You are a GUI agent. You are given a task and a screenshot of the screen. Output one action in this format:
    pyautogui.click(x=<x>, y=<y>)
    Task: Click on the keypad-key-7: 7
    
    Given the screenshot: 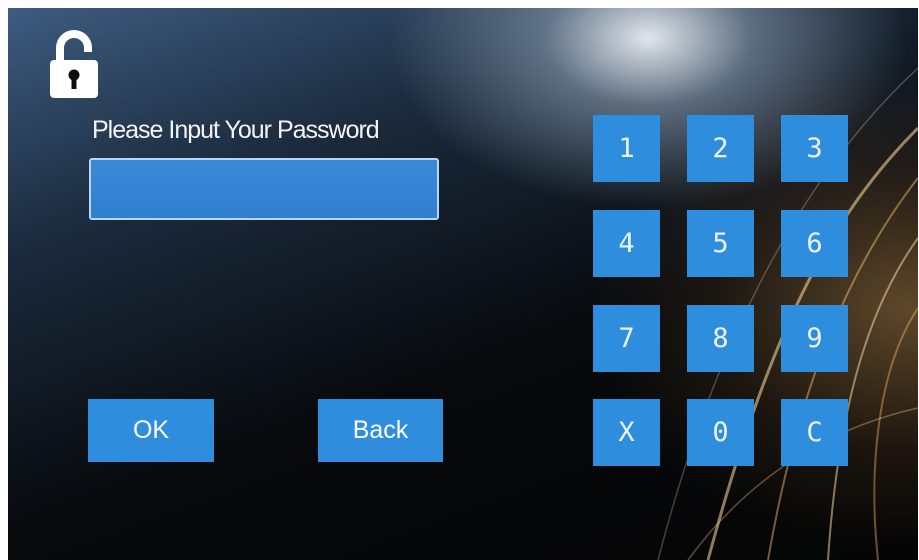 What is the action you would take?
    pyautogui.click(x=626, y=338)
    